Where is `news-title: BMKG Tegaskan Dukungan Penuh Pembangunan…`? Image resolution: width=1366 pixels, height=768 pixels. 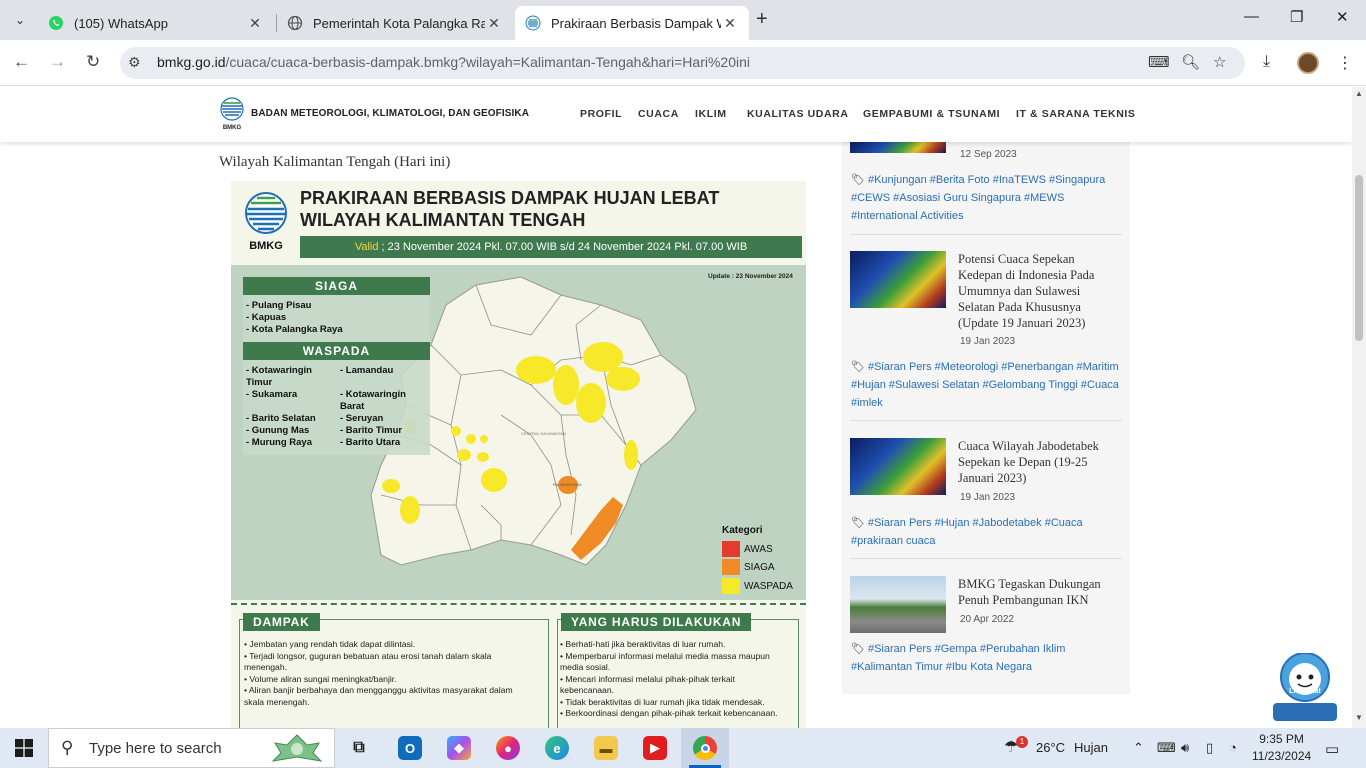
news-title: BMKG Tegaskan Dukungan Penuh Pembangunan… is located at coordinates (1038, 592).